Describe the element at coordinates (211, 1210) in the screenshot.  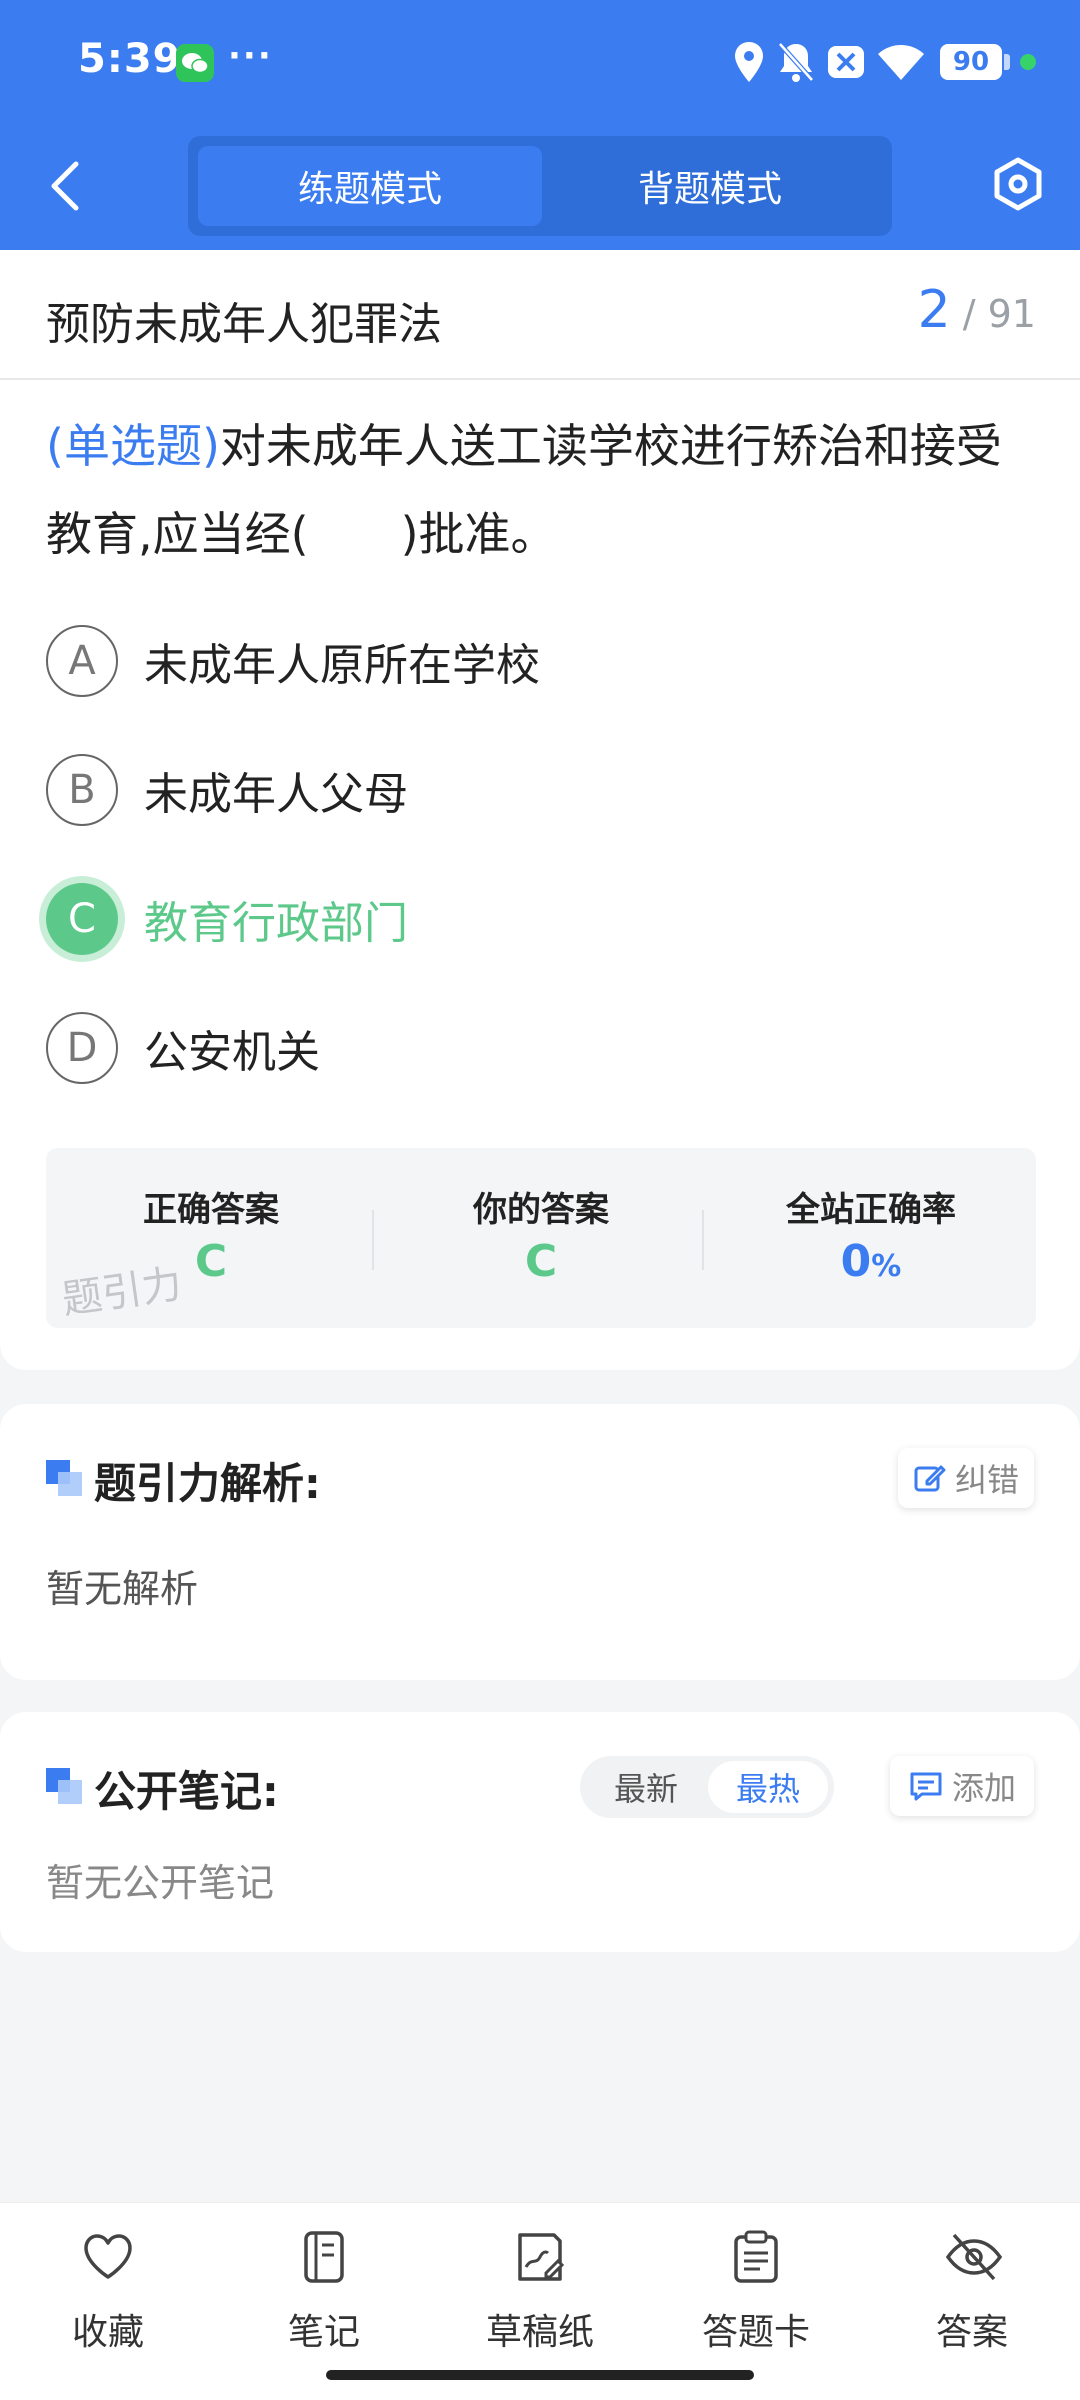
I see `correct-answer-label: 正确答案` at that location.